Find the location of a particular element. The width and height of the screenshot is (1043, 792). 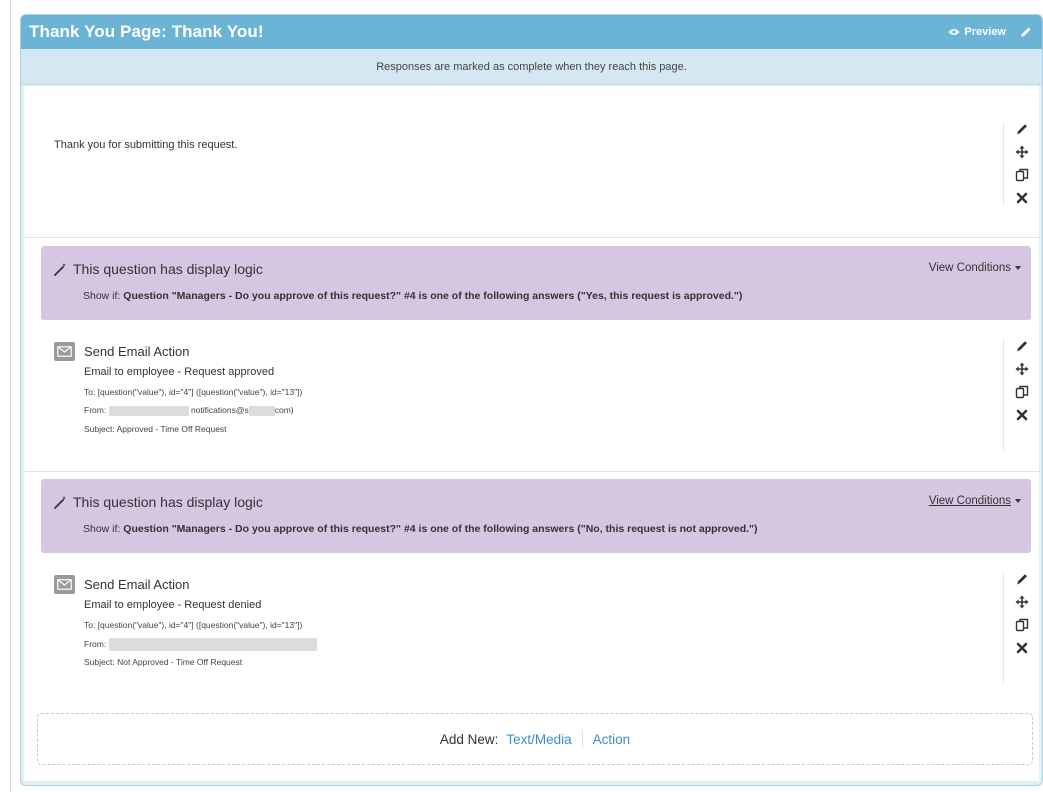

email-subject: Subject: Approved - Time Off Request is located at coordinates (155, 429).